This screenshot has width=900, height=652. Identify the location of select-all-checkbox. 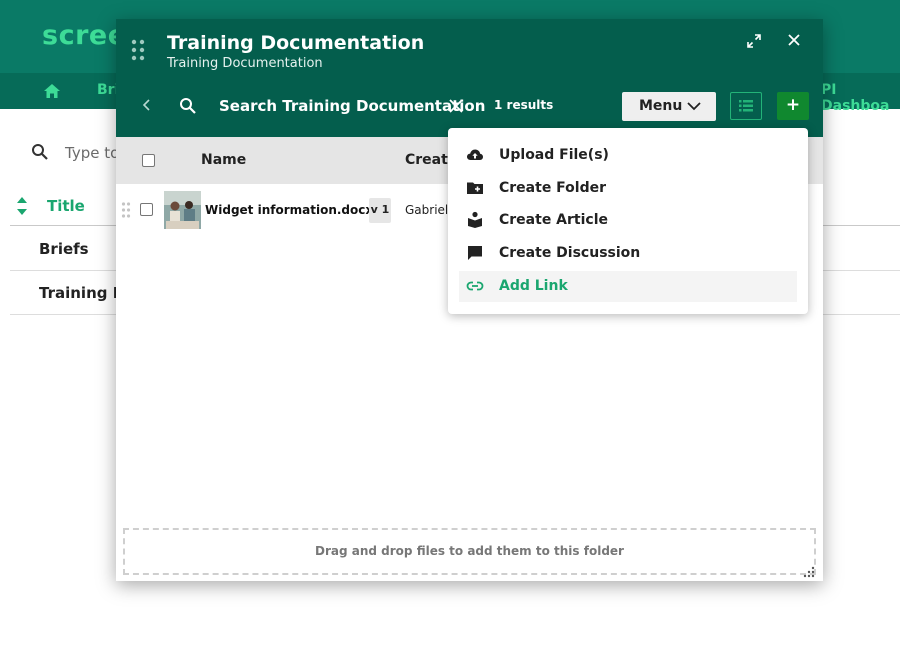
(148, 160).